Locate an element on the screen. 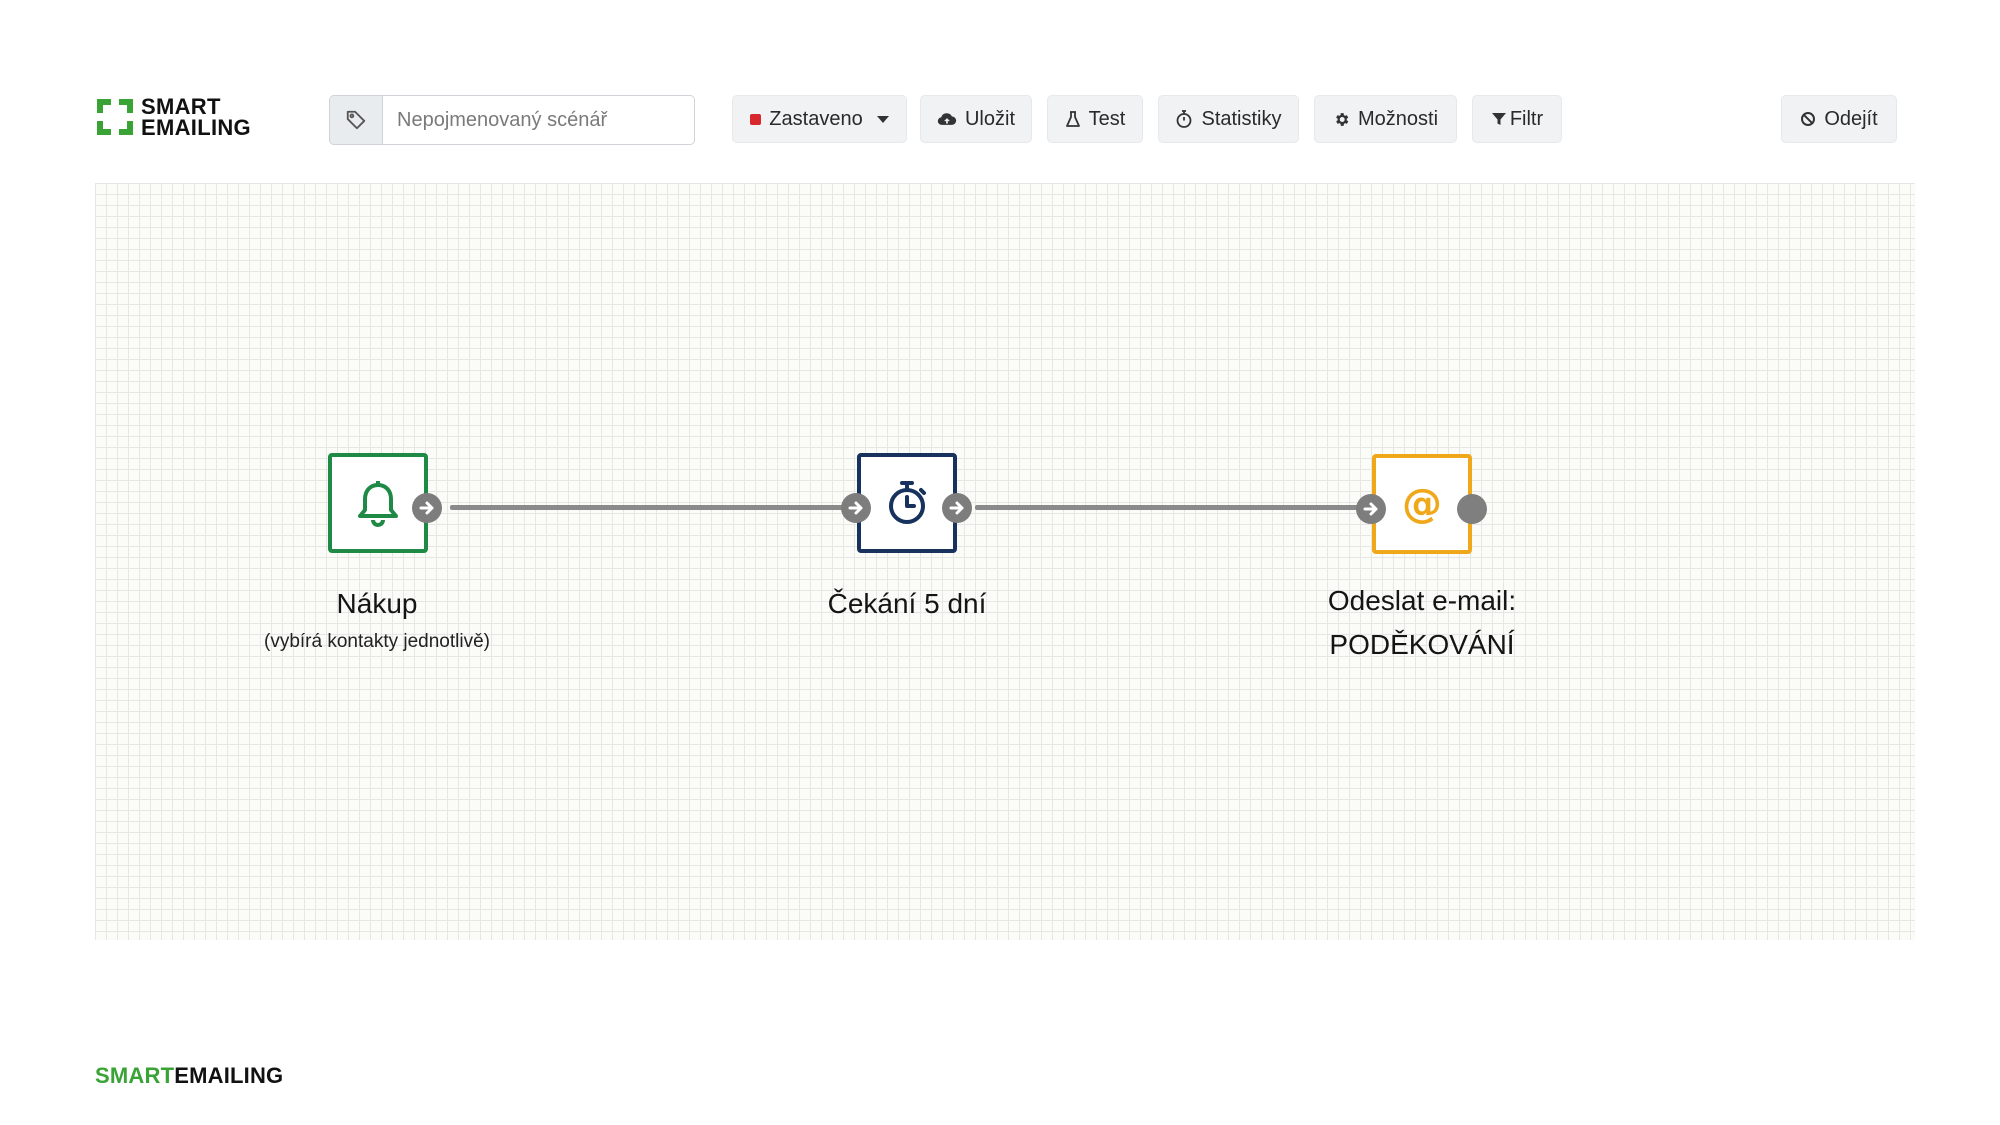 This screenshot has width=2000, height=1125. email-end-port is located at coordinates (1472, 509).